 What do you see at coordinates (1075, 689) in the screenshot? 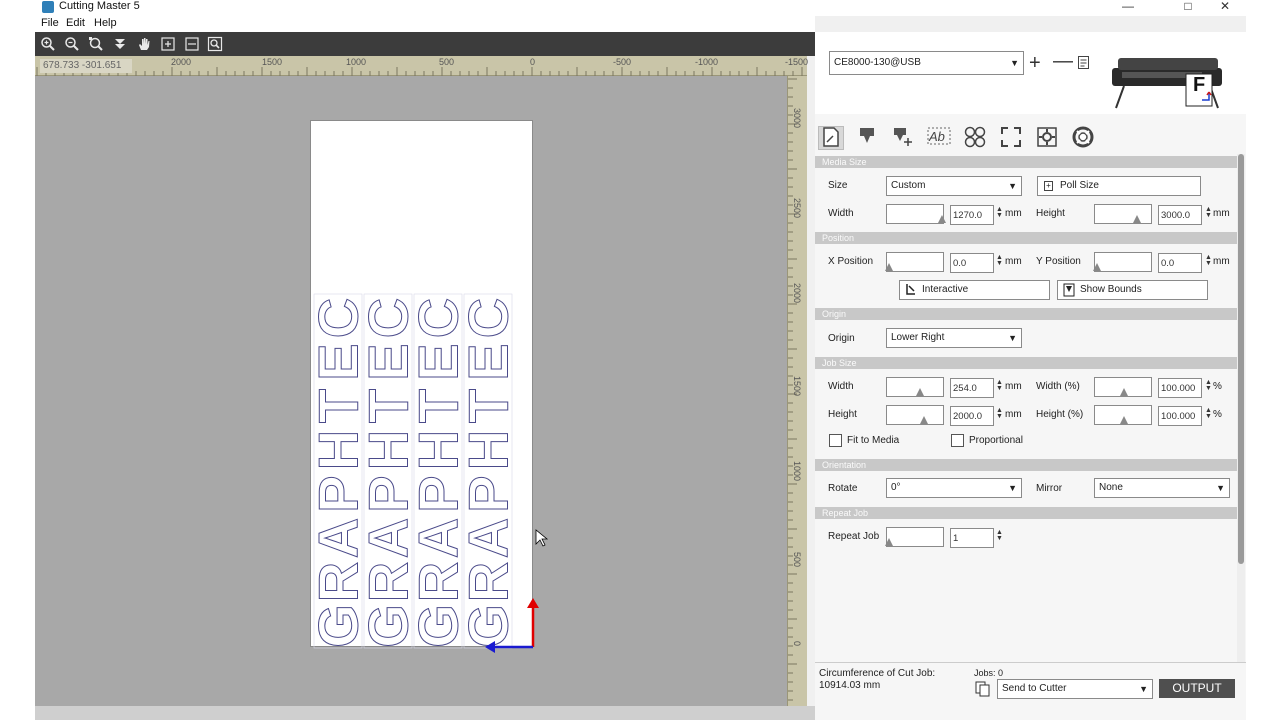
I see `send-to-select: Send to Cutter ▼` at bounding box center [1075, 689].